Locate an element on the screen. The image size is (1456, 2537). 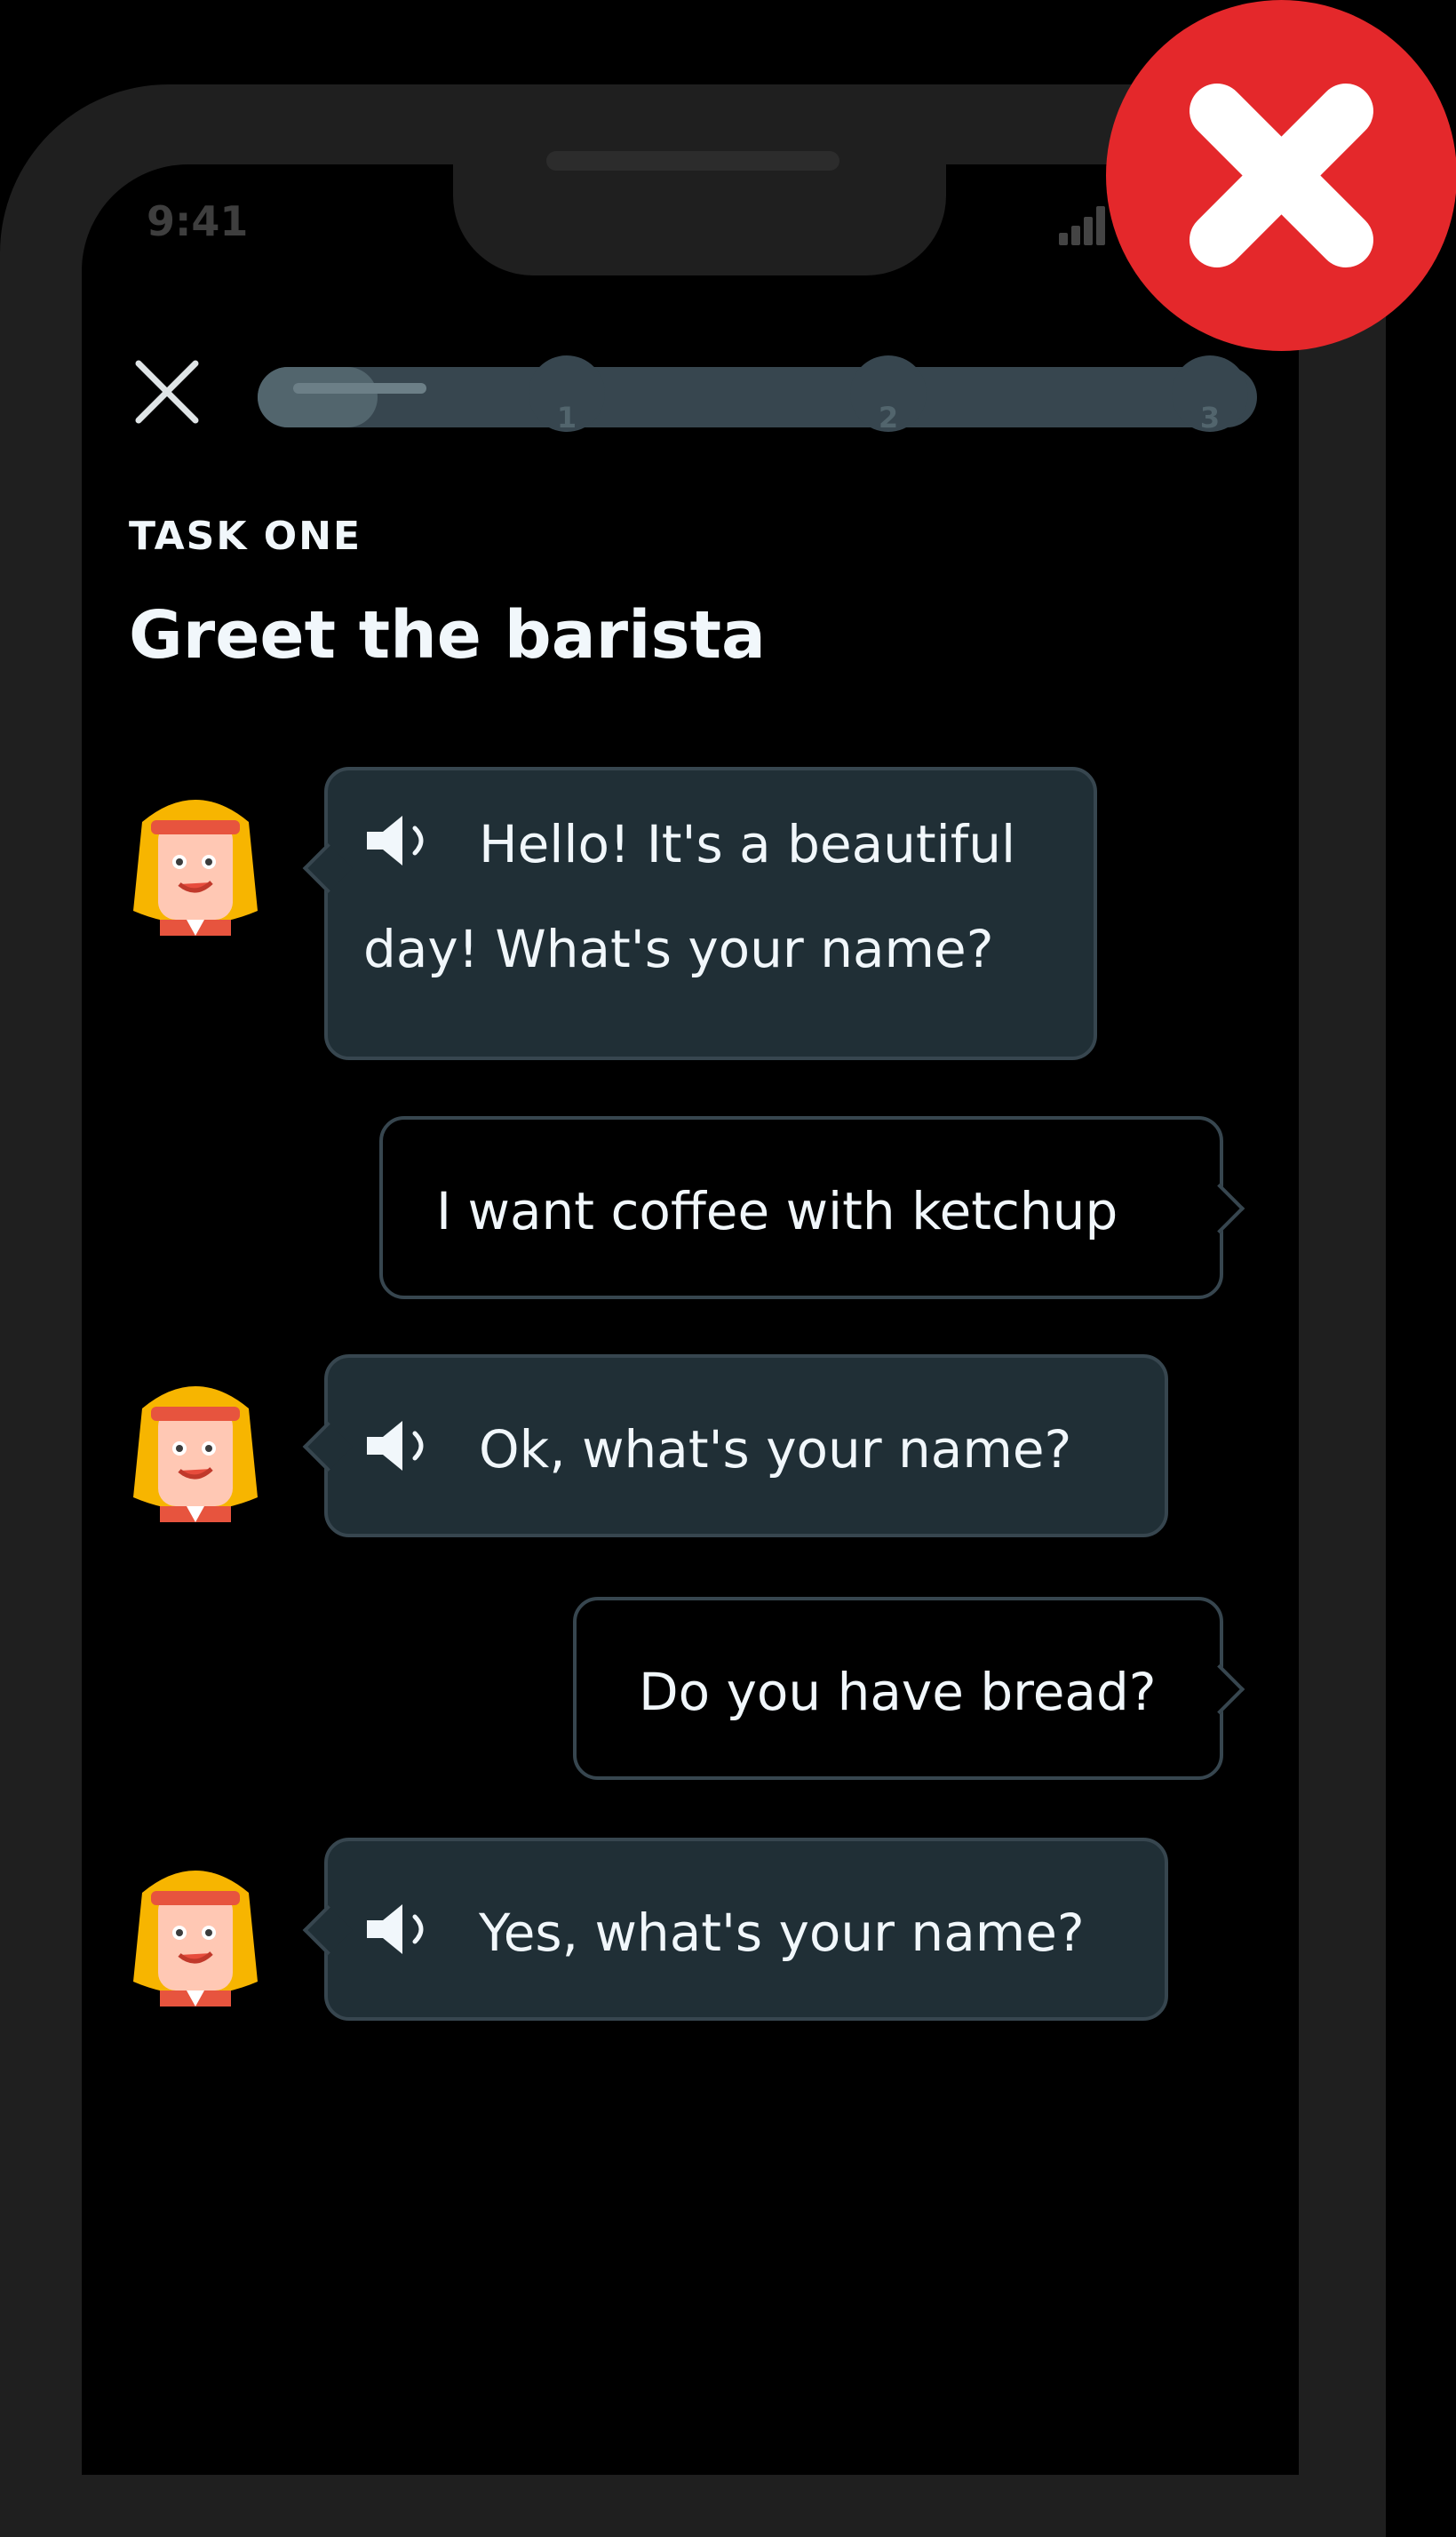
progress-bar is located at coordinates (757, 397).